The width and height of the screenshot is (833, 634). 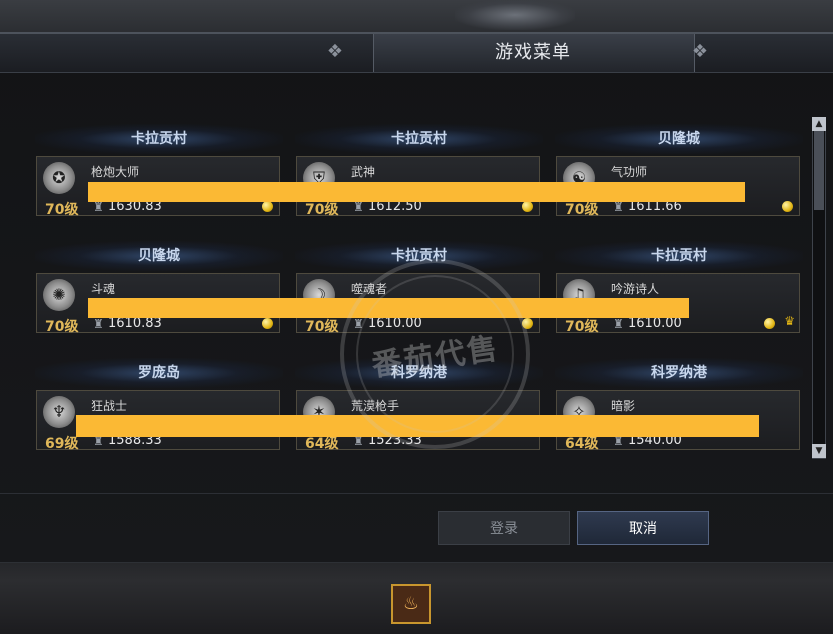 What do you see at coordinates (819, 170) in the screenshot?
I see `scrollbar-thumb` at bounding box center [819, 170].